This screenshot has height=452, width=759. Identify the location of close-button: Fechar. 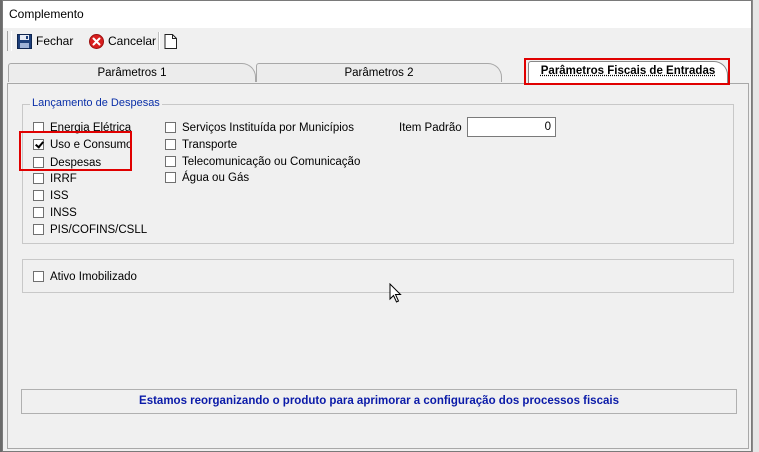
(45, 41).